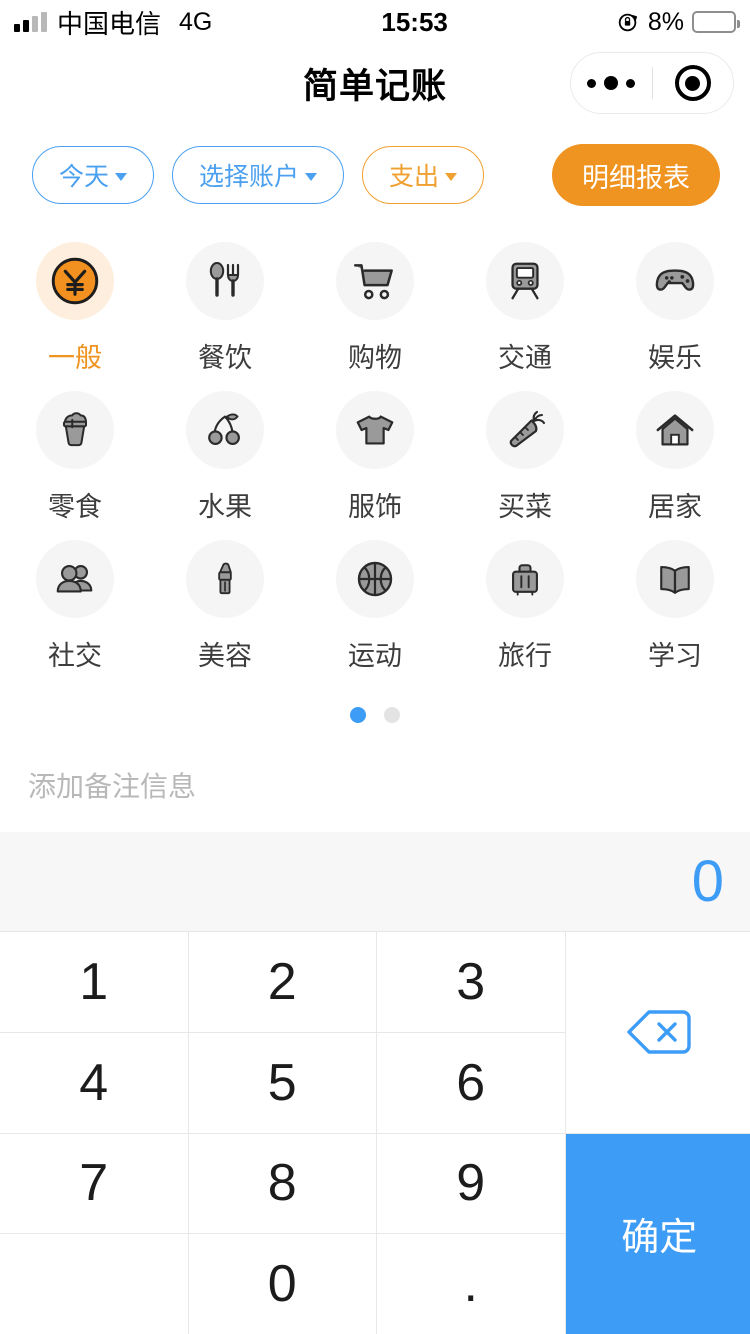 This screenshot has height=1334, width=750. Describe the element at coordinates (109, 23) in the screenshot. I see `carrier-name: 中国电信` at that location.